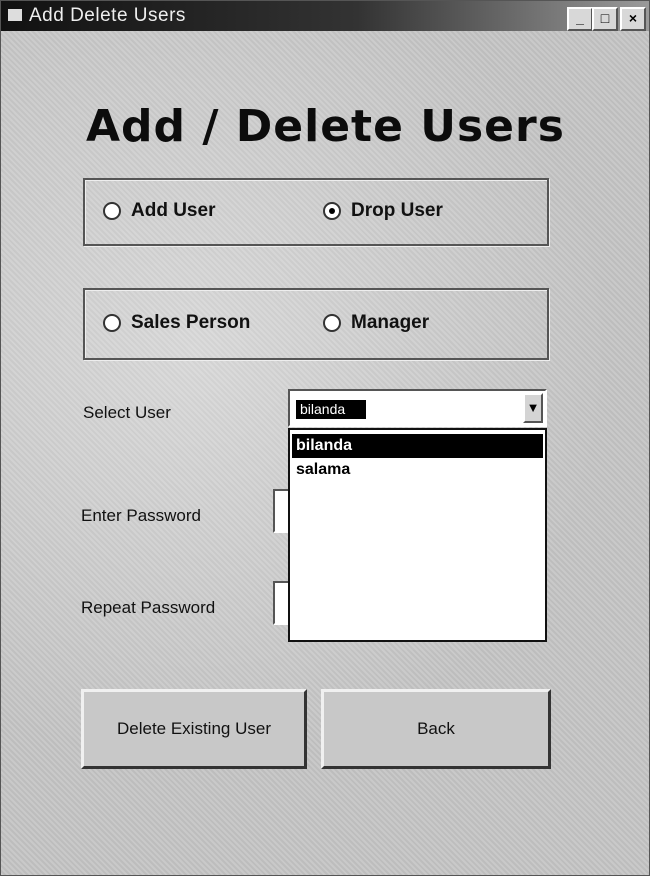  Describe the element at coordinates (331, 409) in the screenshot. I see `selected-user-value: bilanda` at that location.